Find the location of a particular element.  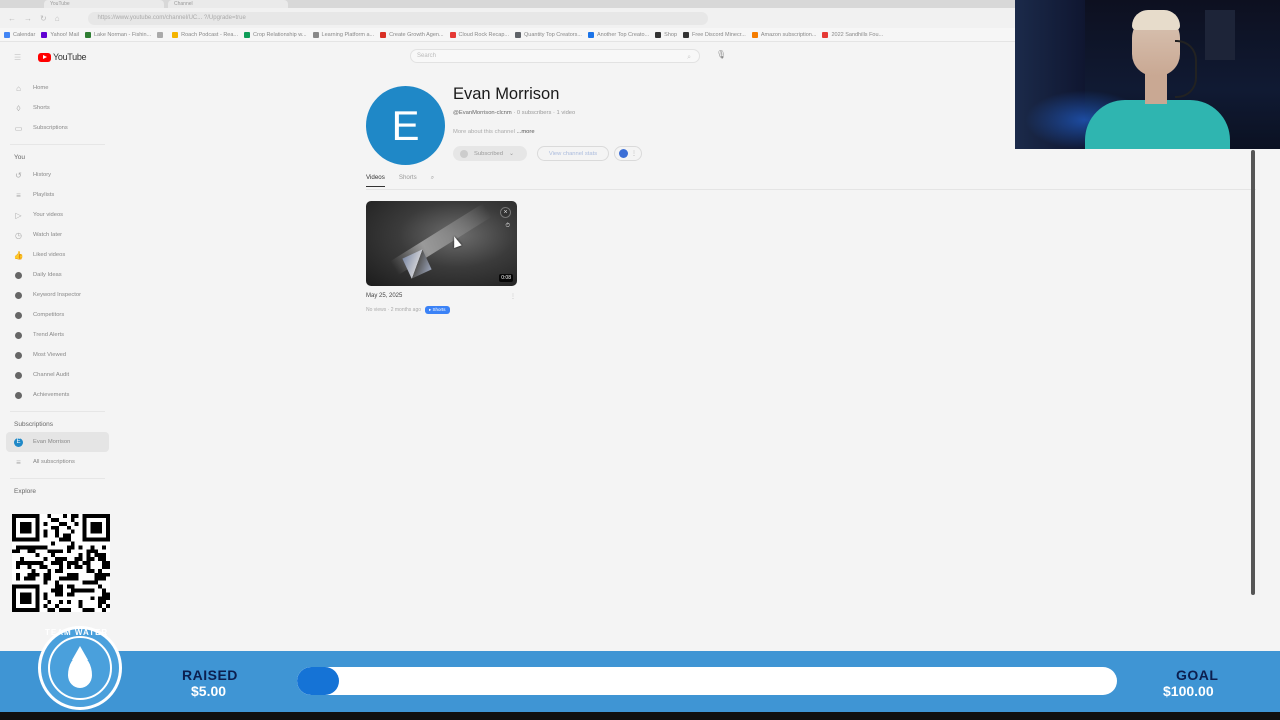

sidebar-item: ▭ Subscriptions is located at coordinates (57, 128).